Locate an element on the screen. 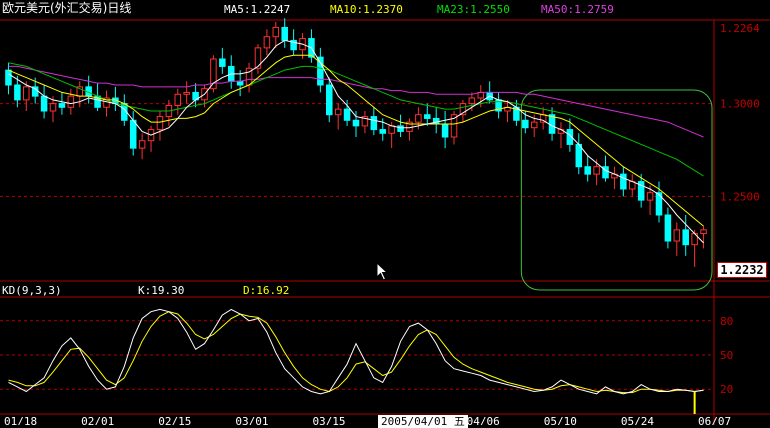 The height and width of the screenshot is (428, 770). mouse-pointer-icon is located at coordinates (382, 271).